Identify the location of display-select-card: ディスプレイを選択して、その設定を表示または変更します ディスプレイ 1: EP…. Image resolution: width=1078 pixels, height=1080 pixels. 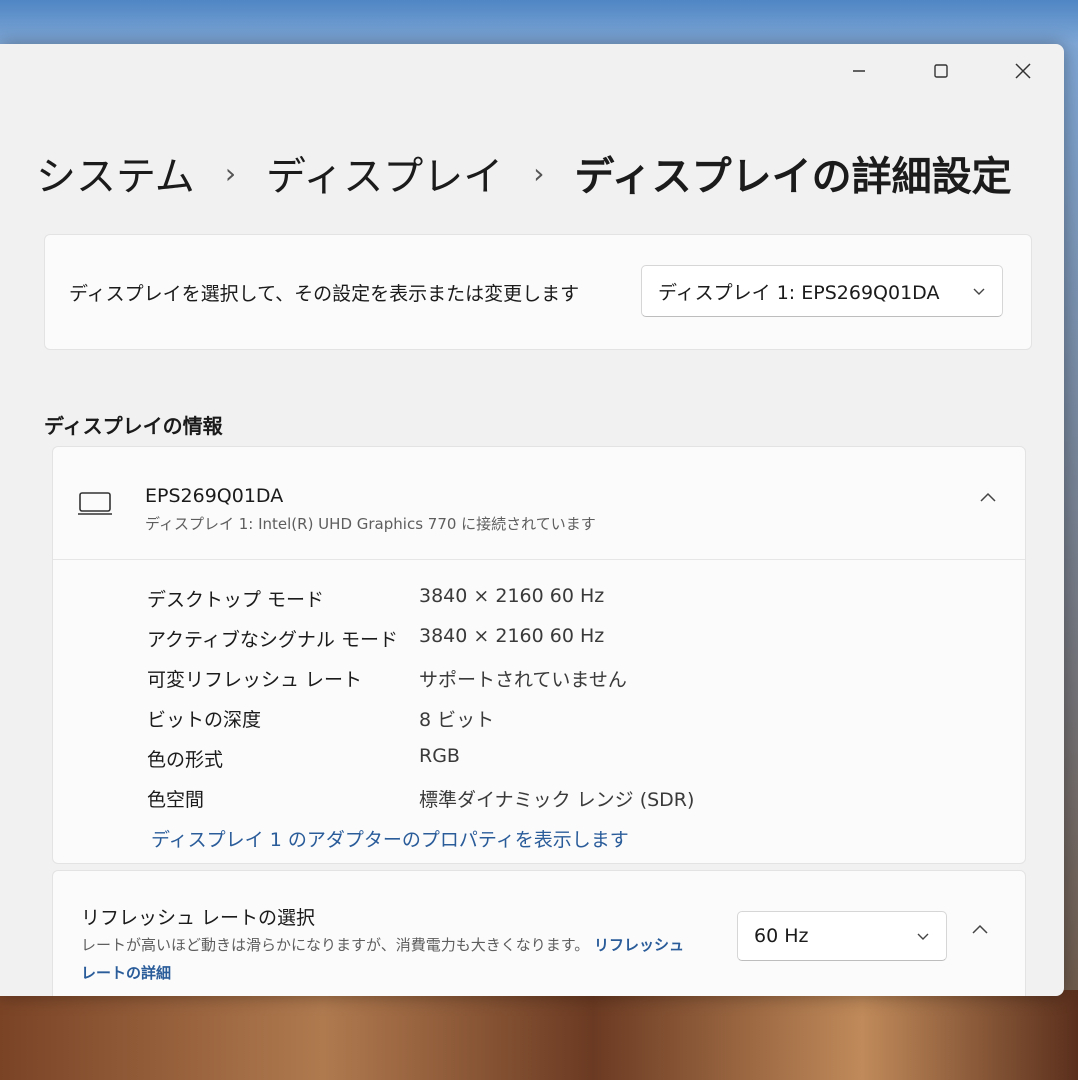
(538, 292).